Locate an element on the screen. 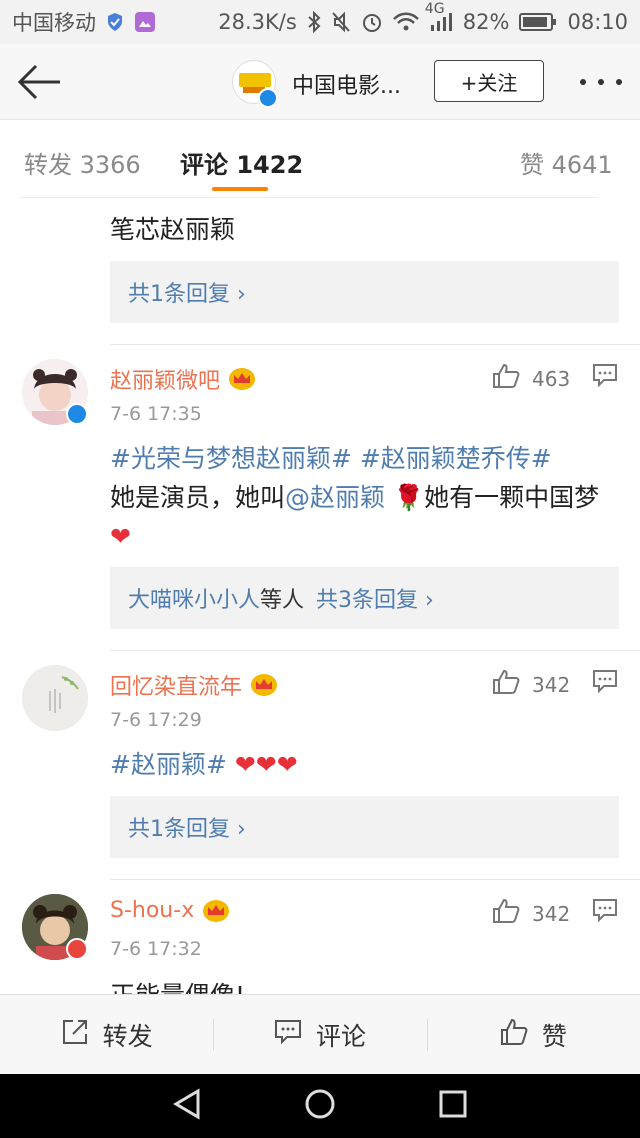 This screenshot has height=1138, width=640. comment-text: #赵丽颖# ❤❤❤ is located at coordinates (360, 764).